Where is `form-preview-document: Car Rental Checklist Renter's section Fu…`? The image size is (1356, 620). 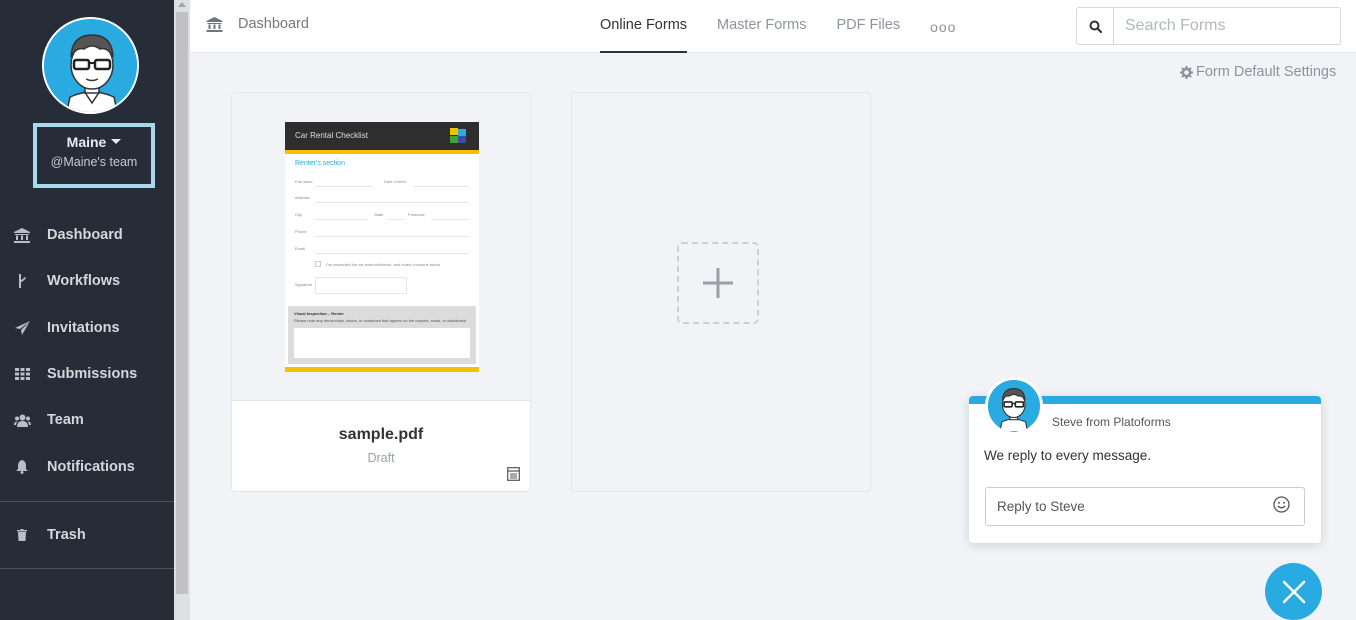 form-preview-document: Car Rental Checklist Renter's section Fu… is located at coordinates (382, 247).